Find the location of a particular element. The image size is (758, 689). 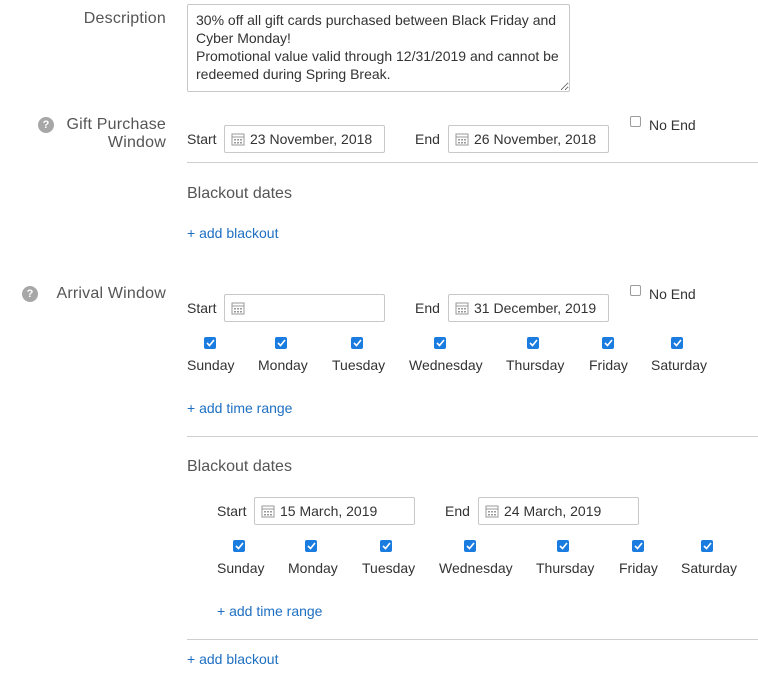

gift-start-date-input: 23 November, 2018 is located at coordinates (304, 139).